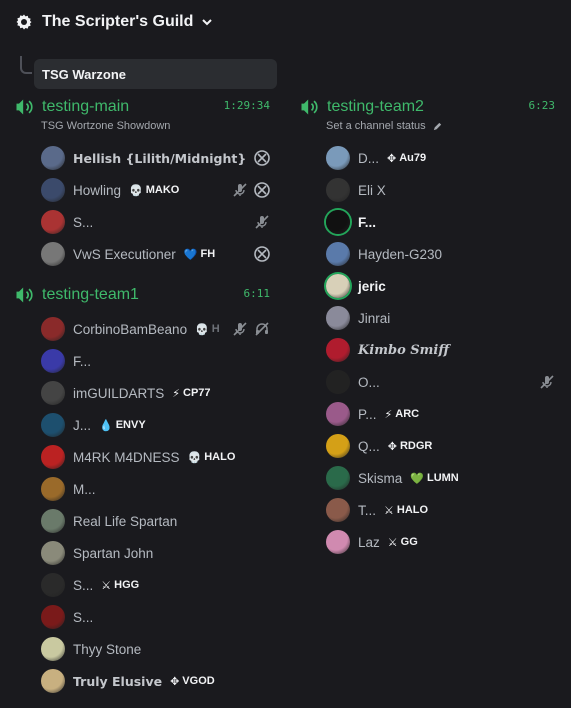 The image size is (571, 708). What do you see at coordinates (427, 286) in the screenshot?
I see `voice-user: jeric` at bounding box center [427, 286].